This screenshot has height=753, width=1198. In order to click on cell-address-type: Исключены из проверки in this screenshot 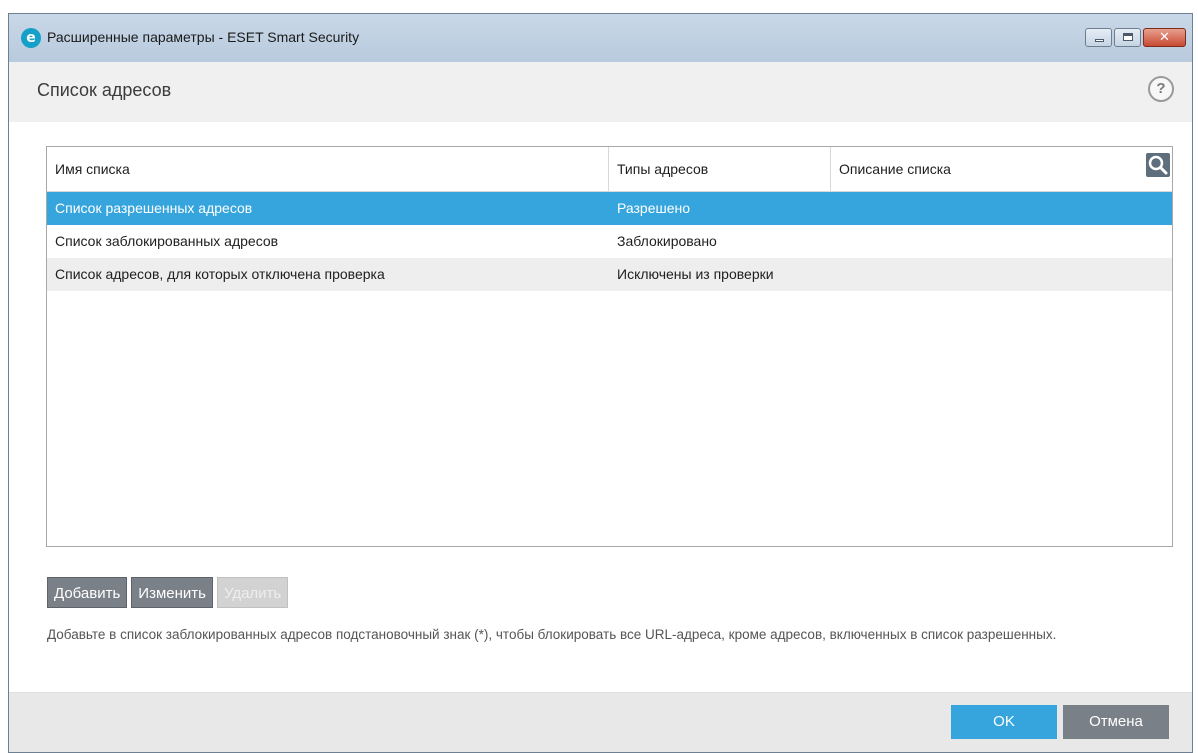, I will do `click(695, 274)`.